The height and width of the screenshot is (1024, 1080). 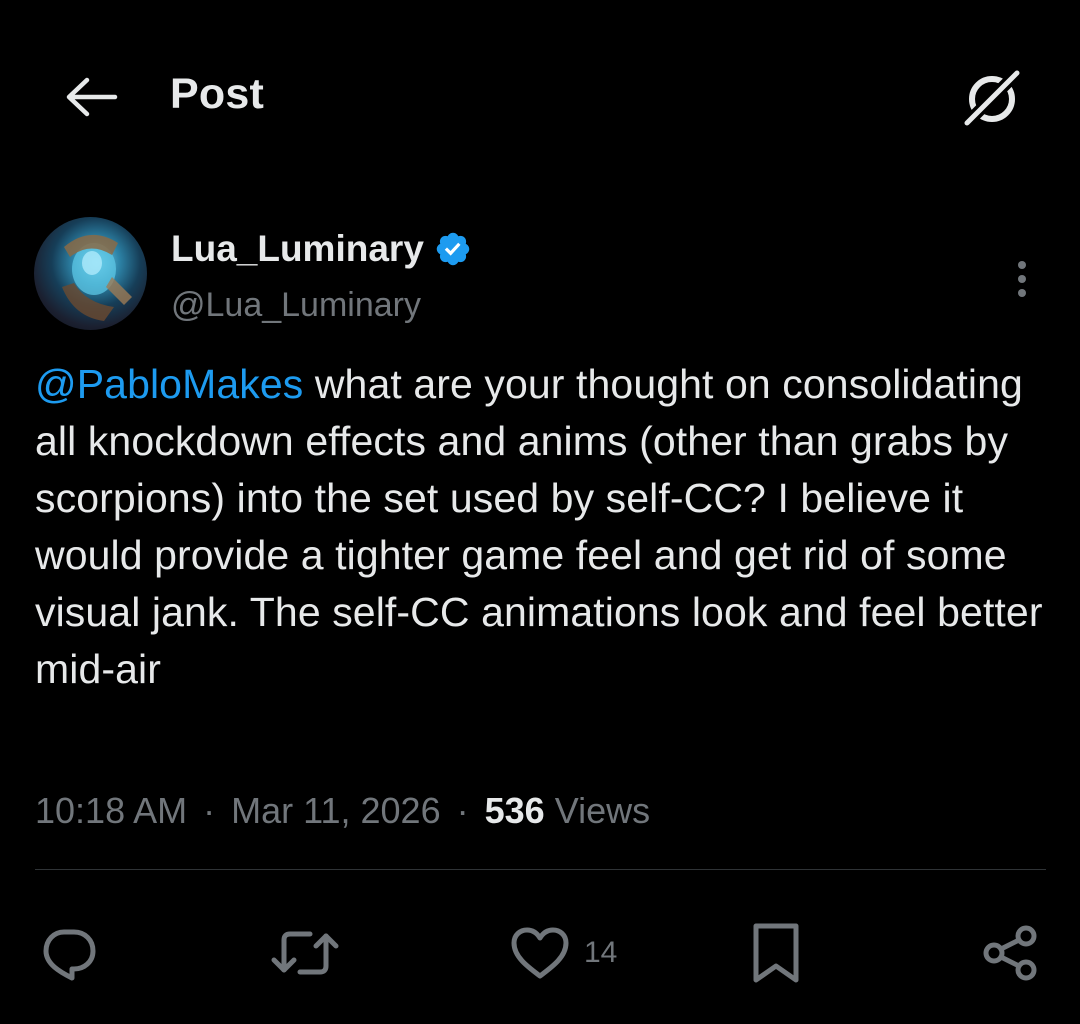 I want to click on arrow-left-icon, so click(x=92, y=97).